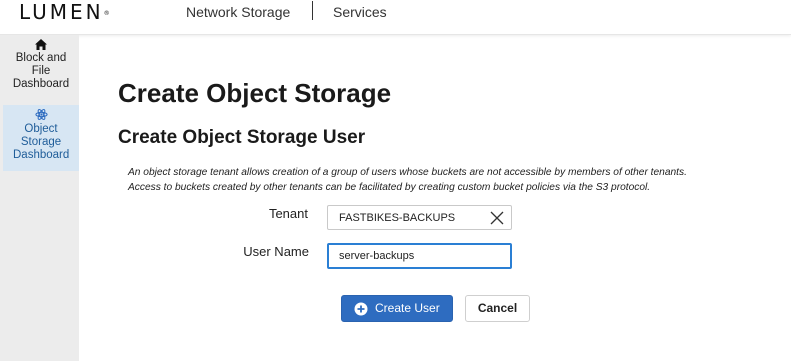 Image resolution: width=791 pixels, height=361 pixels. I want to click on create-user-button: Create User, so click(397, 308).